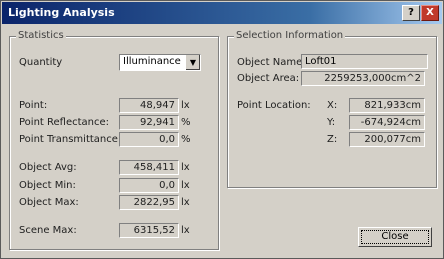 This screenshot has width=444, height=259. What do you see at coordinates (48, 167) in the screenshot?
I see `object-avg-label: Object Avg:` at bounding box center [48, 167].